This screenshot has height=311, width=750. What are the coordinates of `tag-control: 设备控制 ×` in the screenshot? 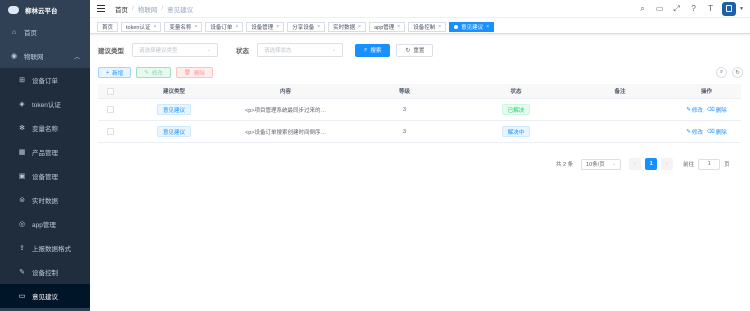 It's located at (427, 26).